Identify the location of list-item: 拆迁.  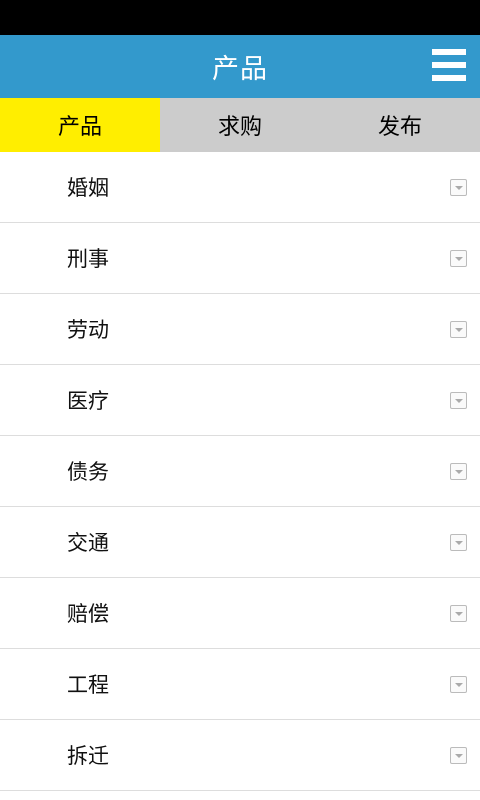
(240, 755).